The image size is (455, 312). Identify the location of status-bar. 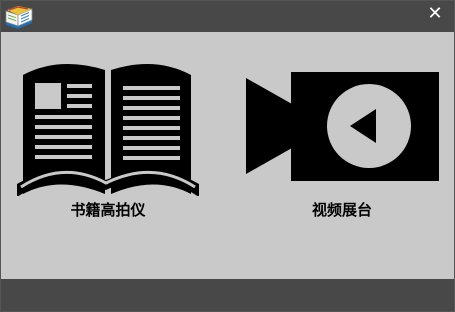
(227, 295).